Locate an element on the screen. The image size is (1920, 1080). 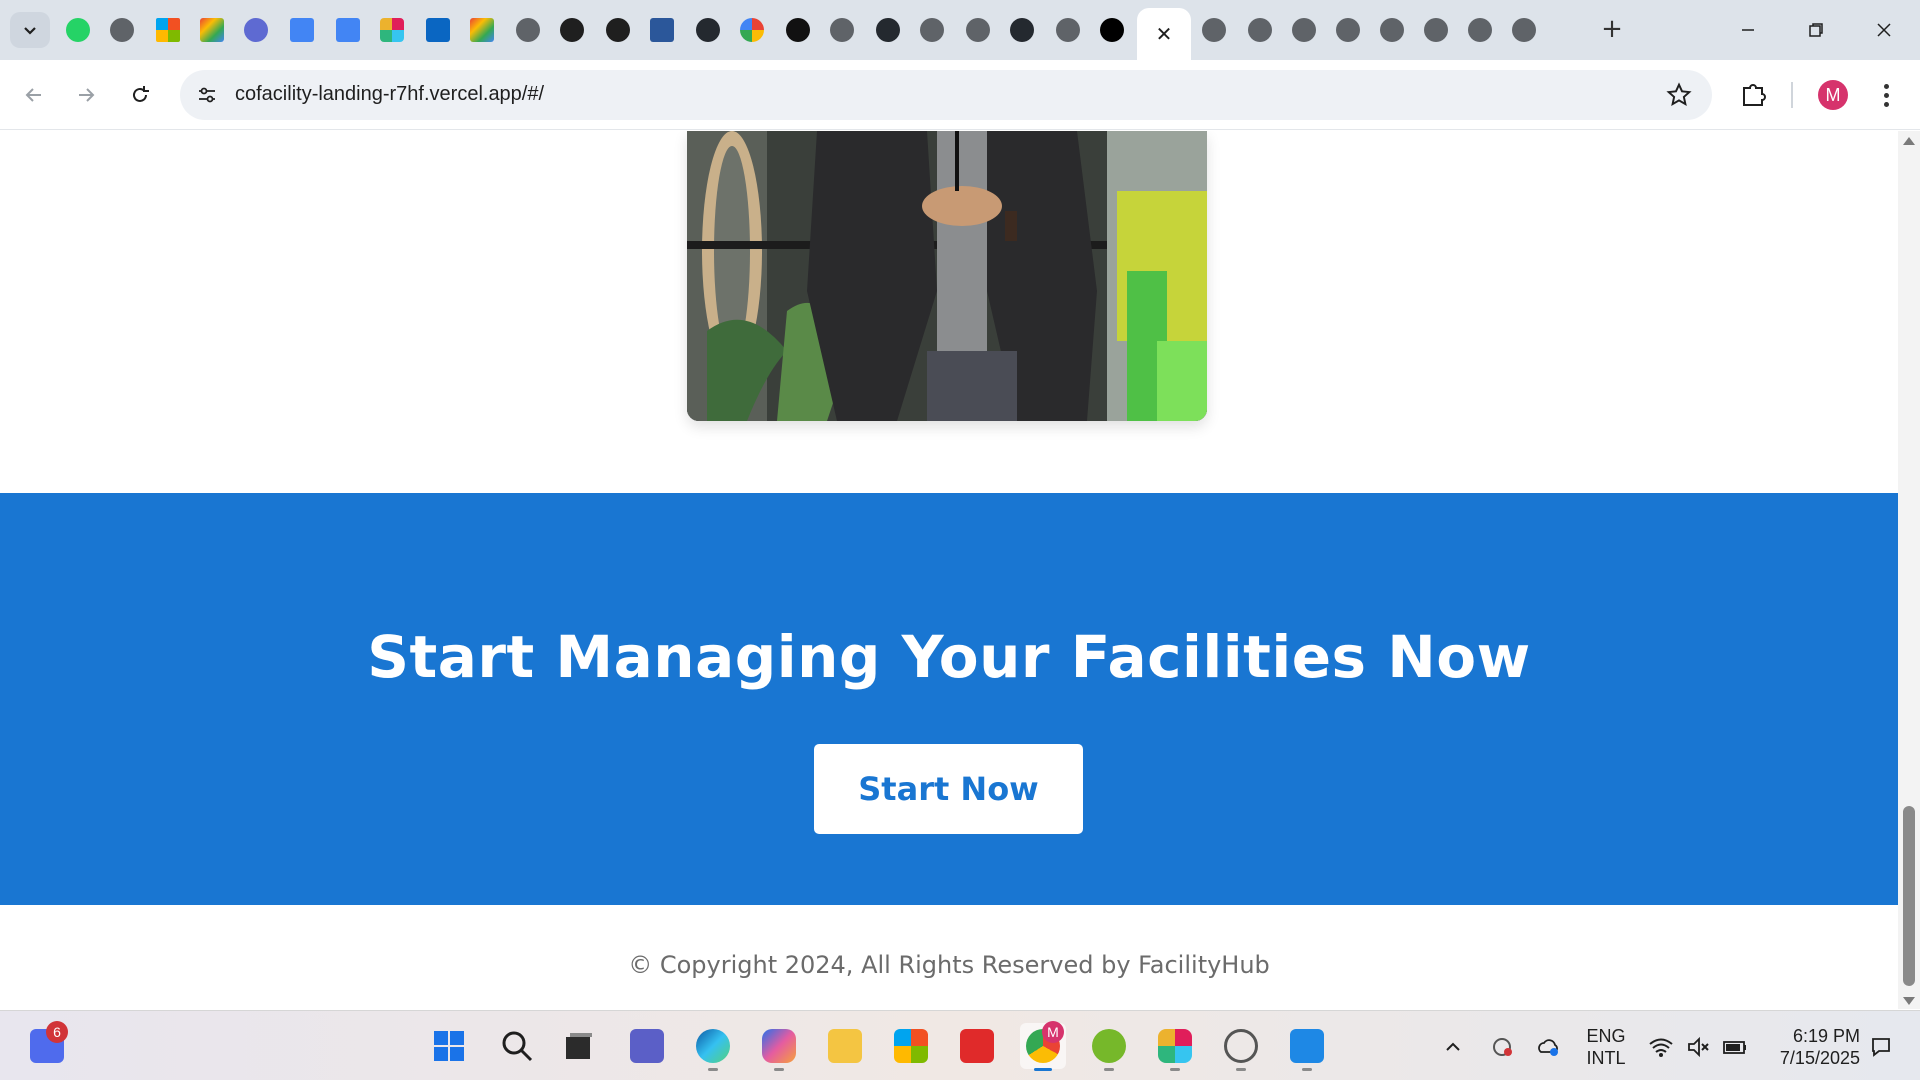
taskbar-edge is located at coordinates (713, 1047).